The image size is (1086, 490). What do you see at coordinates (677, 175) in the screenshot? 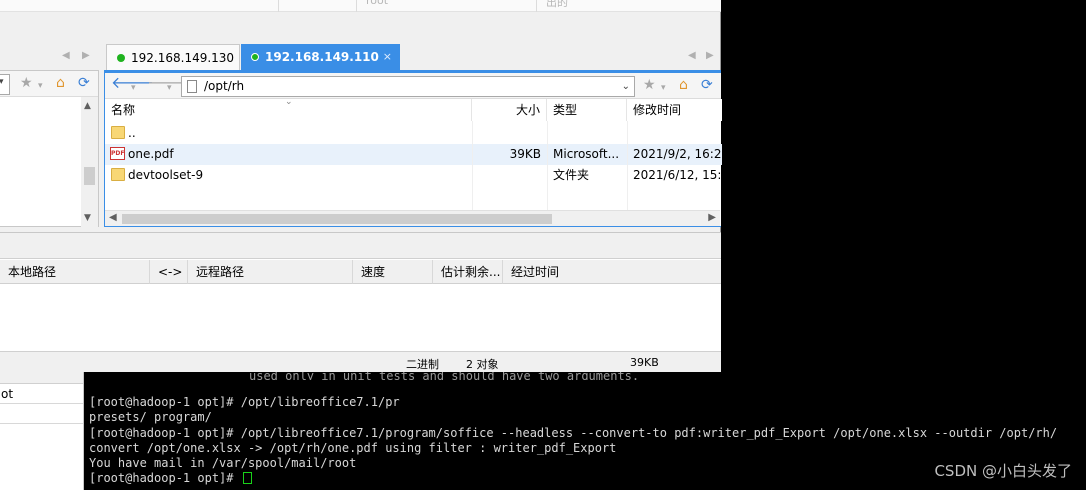
I see `file-modified: 2021/6/12, 15:3` at bounding box center [677, 175].